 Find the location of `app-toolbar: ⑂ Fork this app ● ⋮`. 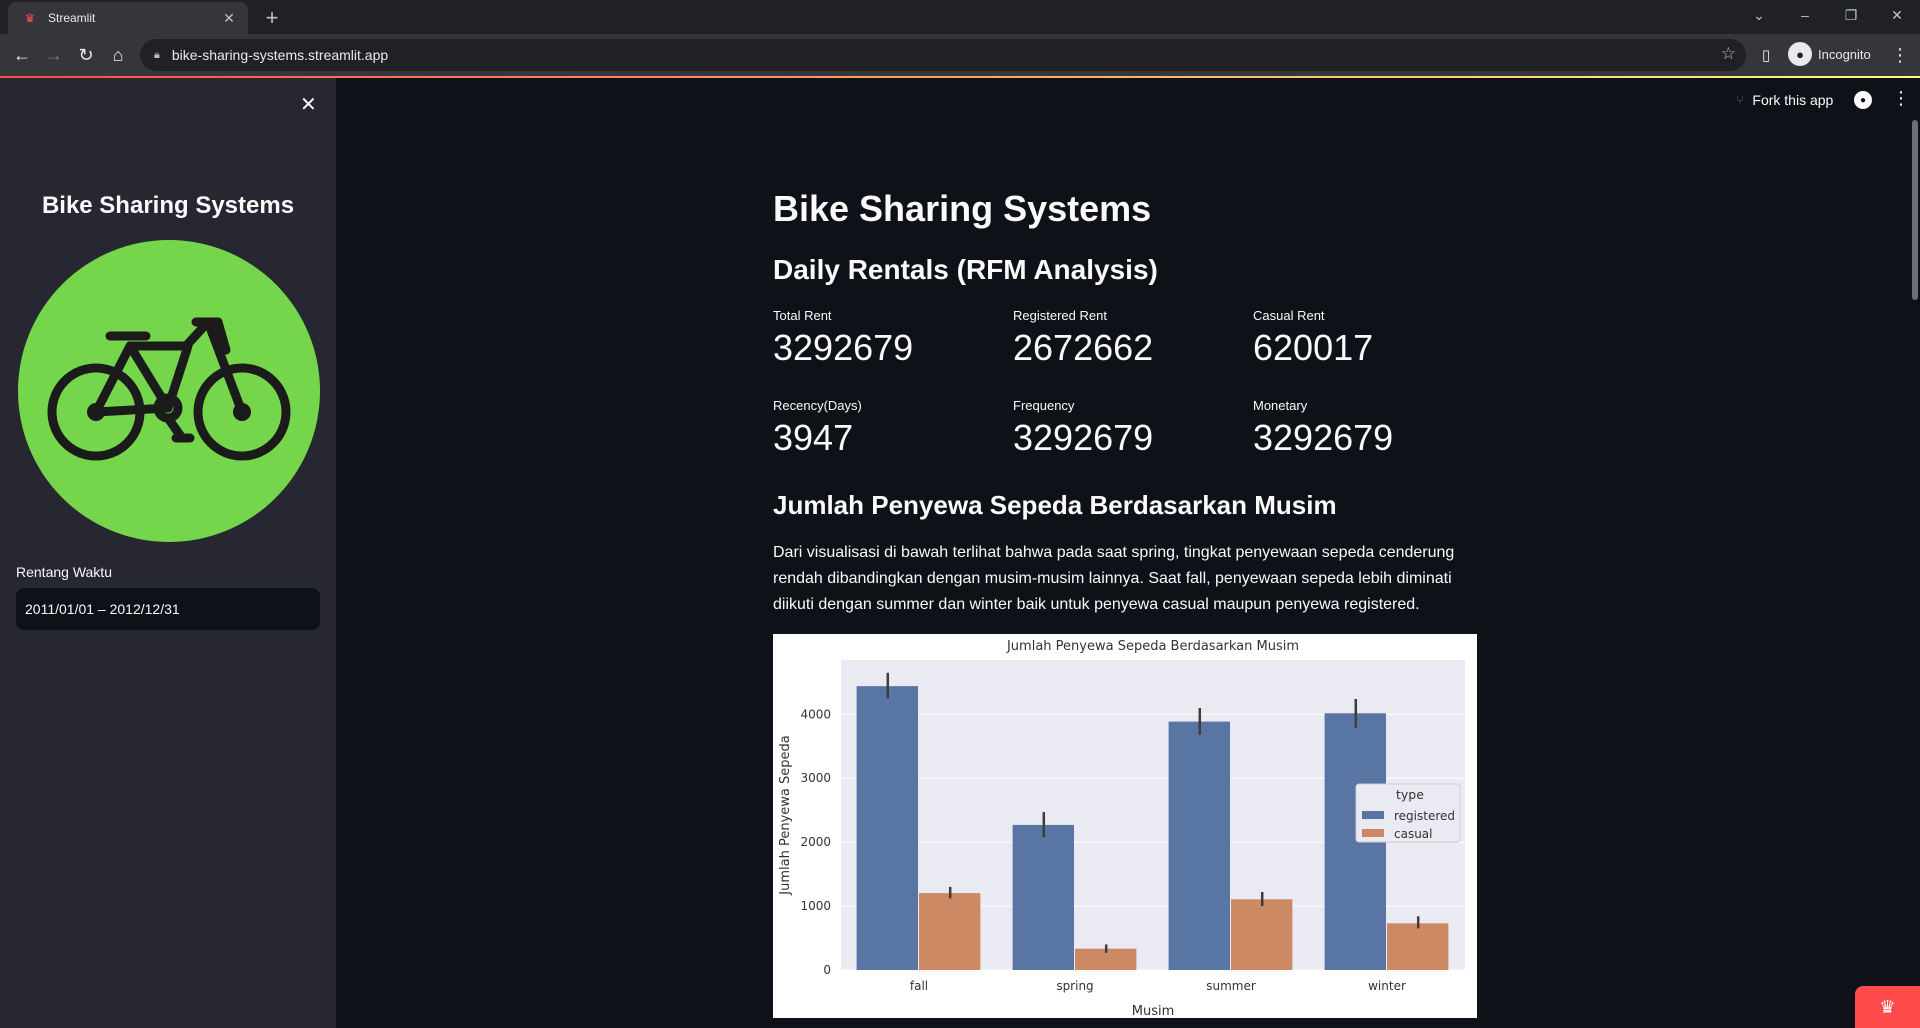

app-toolbar: ⑂ Fork this app ● ⋮ is located at coordinates (1800, 101).